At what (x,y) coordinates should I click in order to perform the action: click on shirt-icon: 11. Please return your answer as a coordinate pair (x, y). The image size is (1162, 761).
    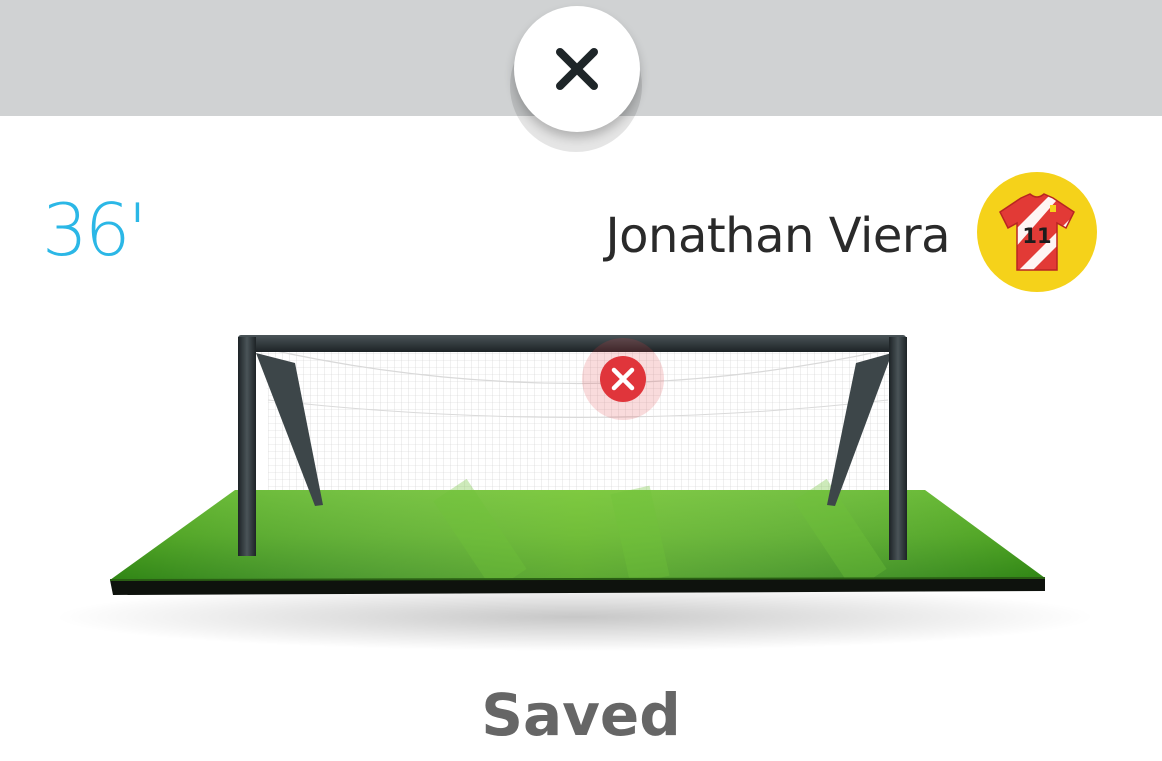
    Looking at the image, I should click on (1037, 232).